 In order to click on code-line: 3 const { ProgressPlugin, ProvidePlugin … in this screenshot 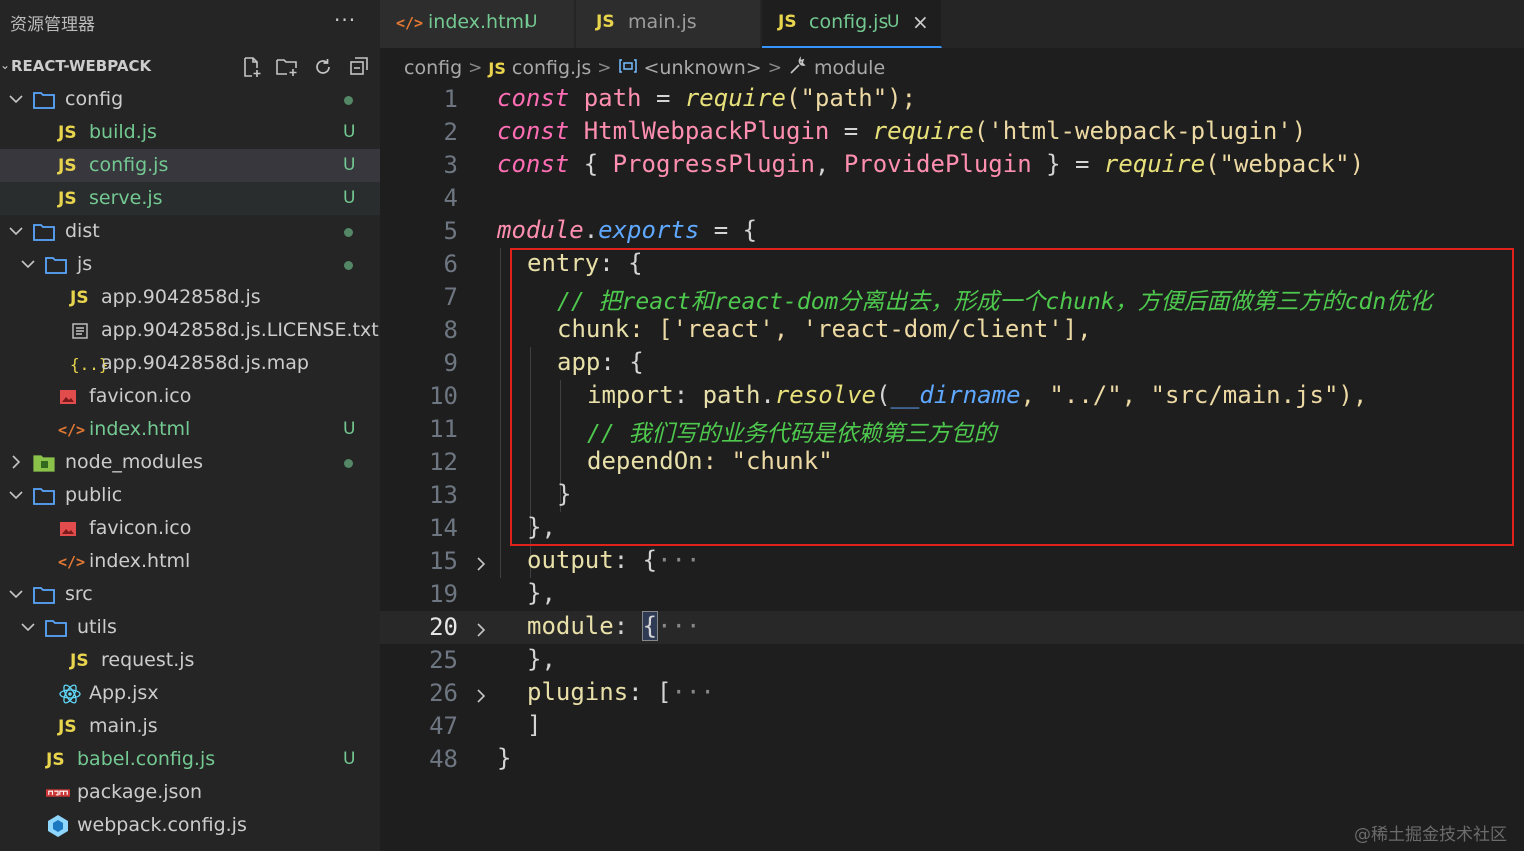, I will do `click(952, 165)`.